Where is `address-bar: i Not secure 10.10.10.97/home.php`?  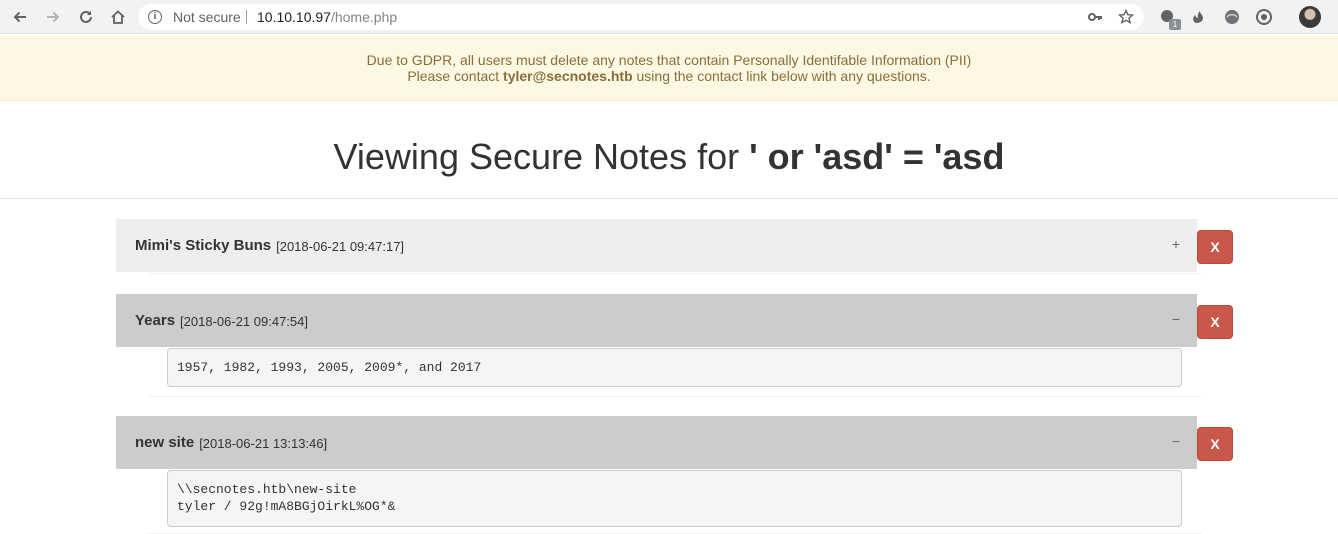
address-bar: i Not secure 10.10.10.97/home.php is located at coordinates (641, 17).